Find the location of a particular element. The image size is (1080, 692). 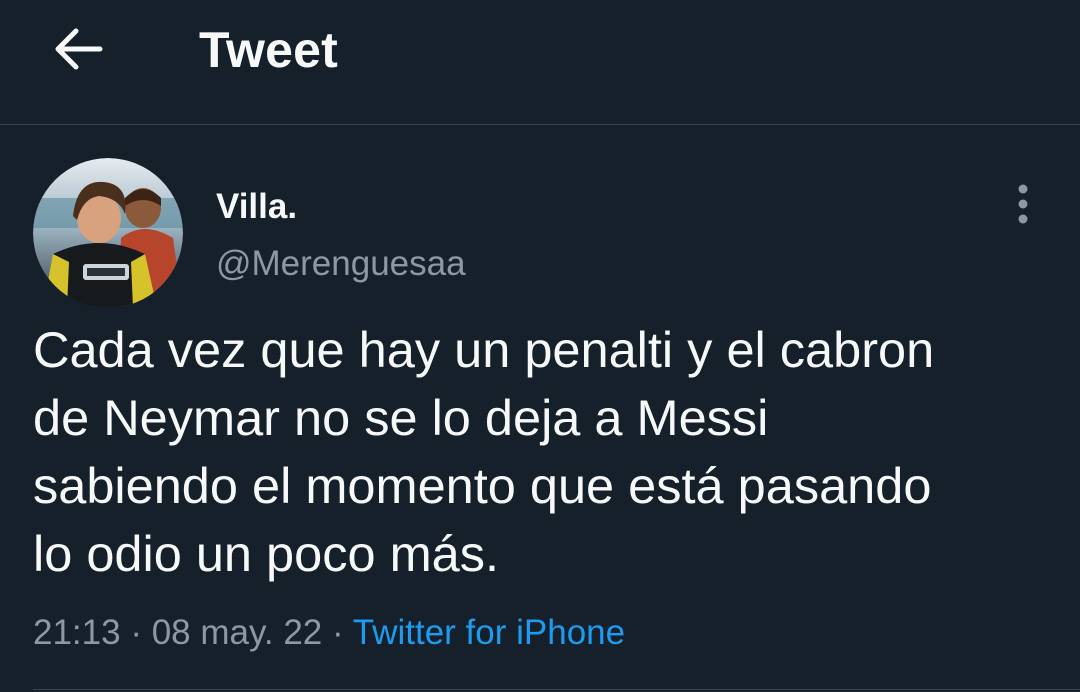

tweet-time: 21:13 is located at coordinates (77, 632).